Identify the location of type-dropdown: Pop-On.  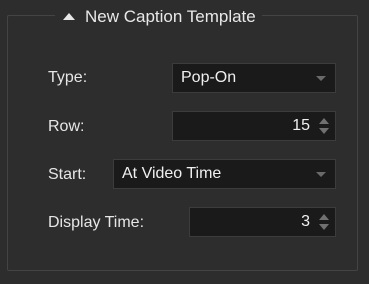
(254, 78).